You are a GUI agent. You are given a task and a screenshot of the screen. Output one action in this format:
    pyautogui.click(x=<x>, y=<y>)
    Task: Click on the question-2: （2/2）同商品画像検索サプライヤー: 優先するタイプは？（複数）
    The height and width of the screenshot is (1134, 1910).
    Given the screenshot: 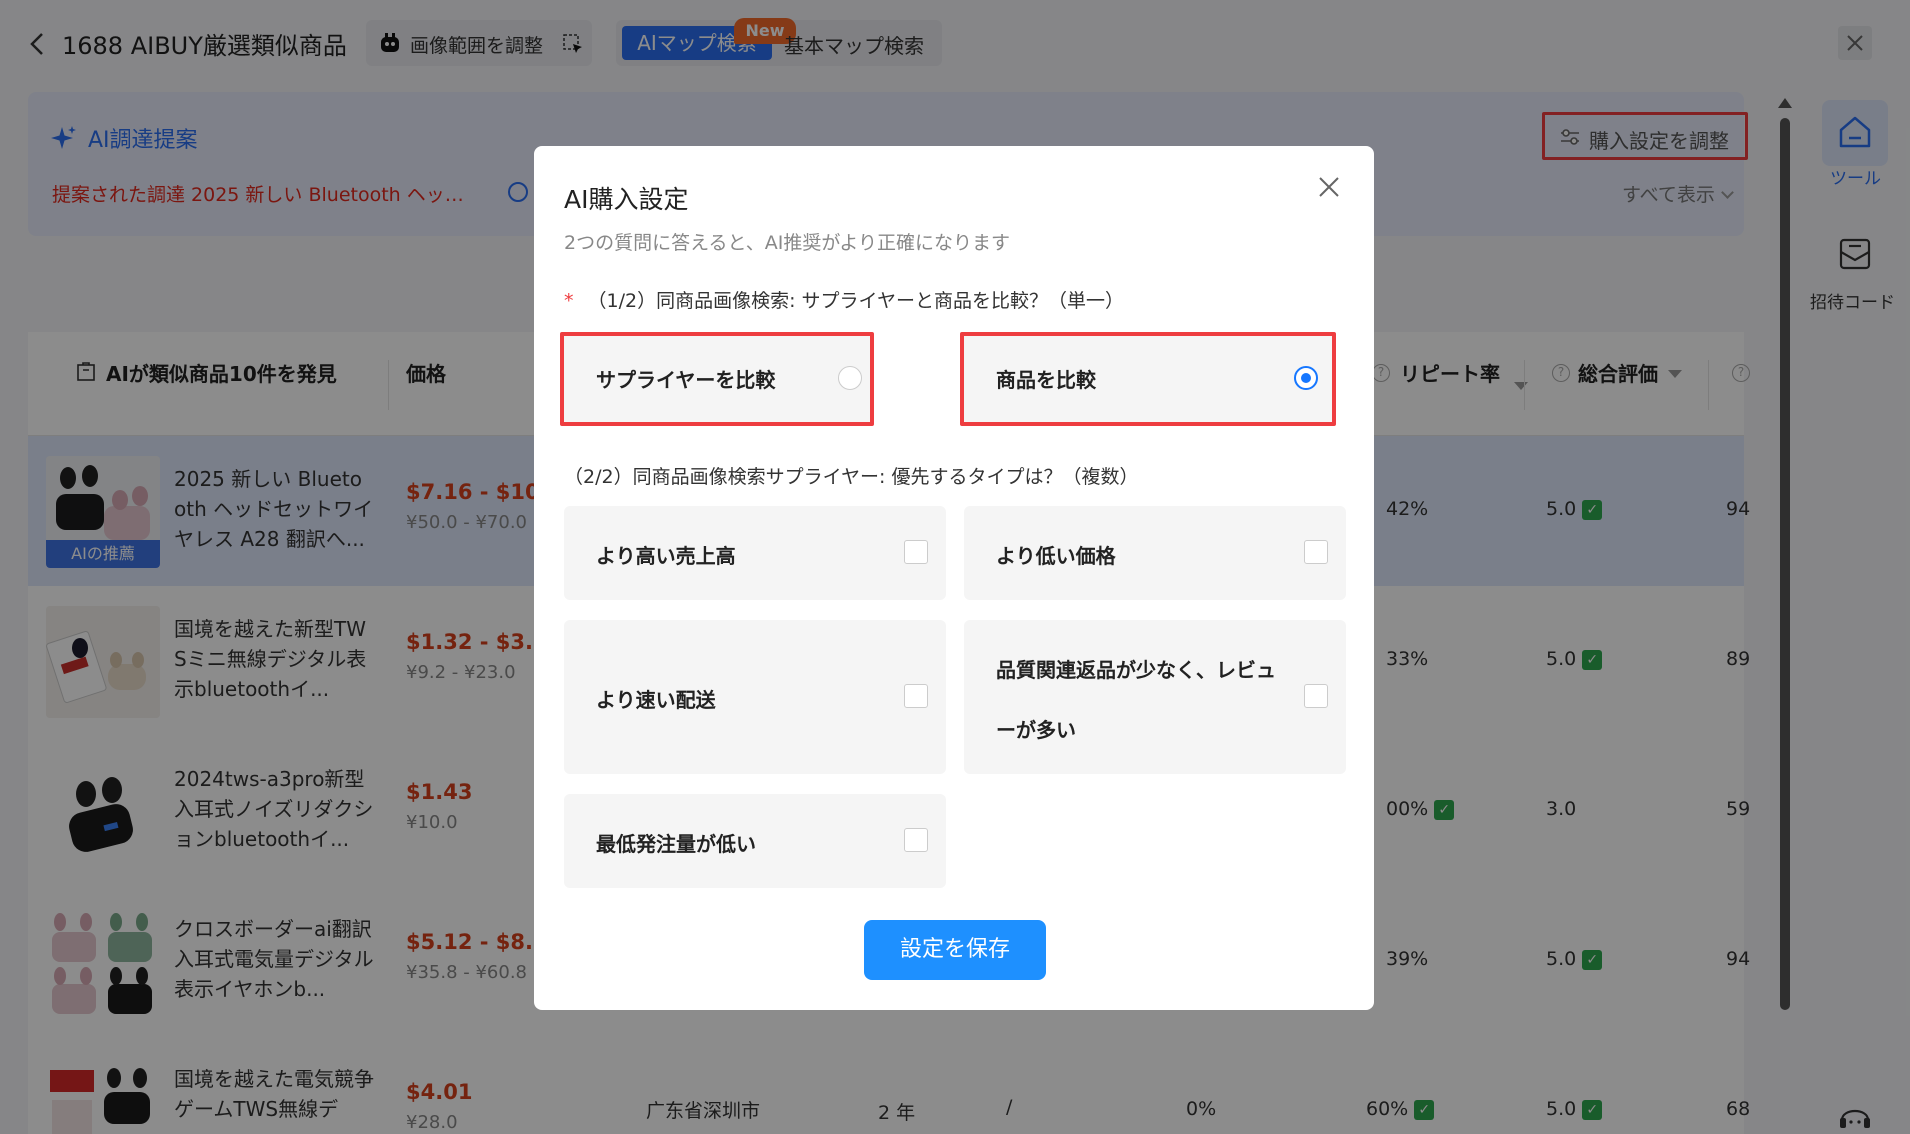 What is the action you would take?
    pyautogui.click(x=851, y=477)
    